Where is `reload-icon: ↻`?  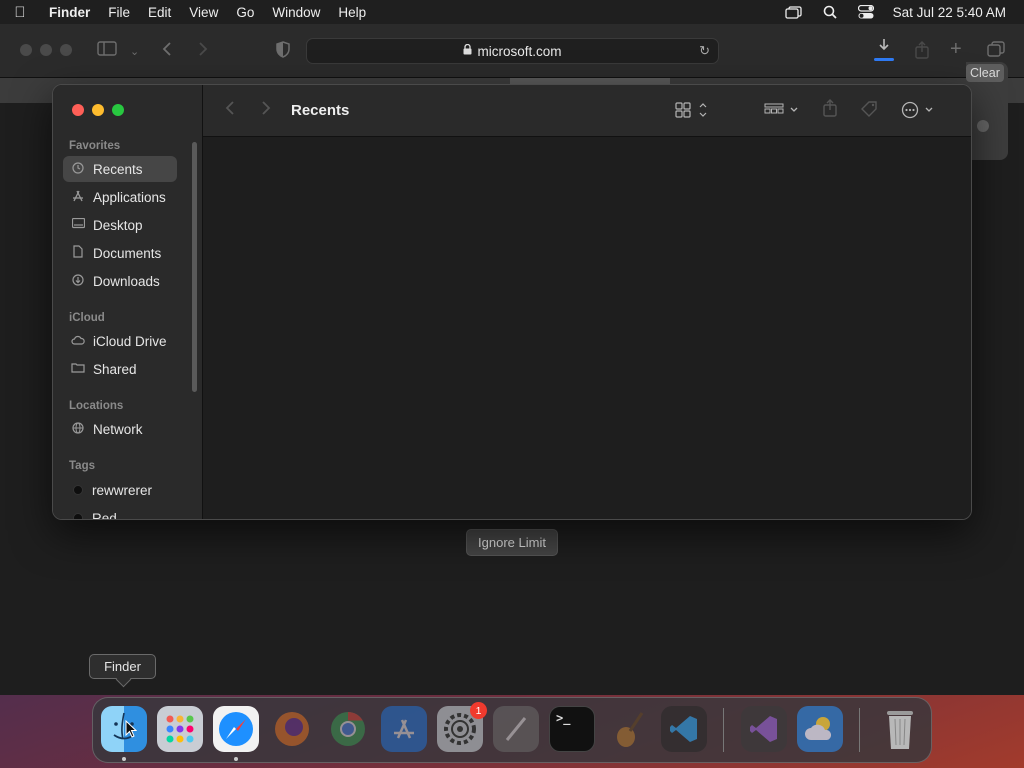 reload-icon: ↻ is located at coordinates (704, 51).